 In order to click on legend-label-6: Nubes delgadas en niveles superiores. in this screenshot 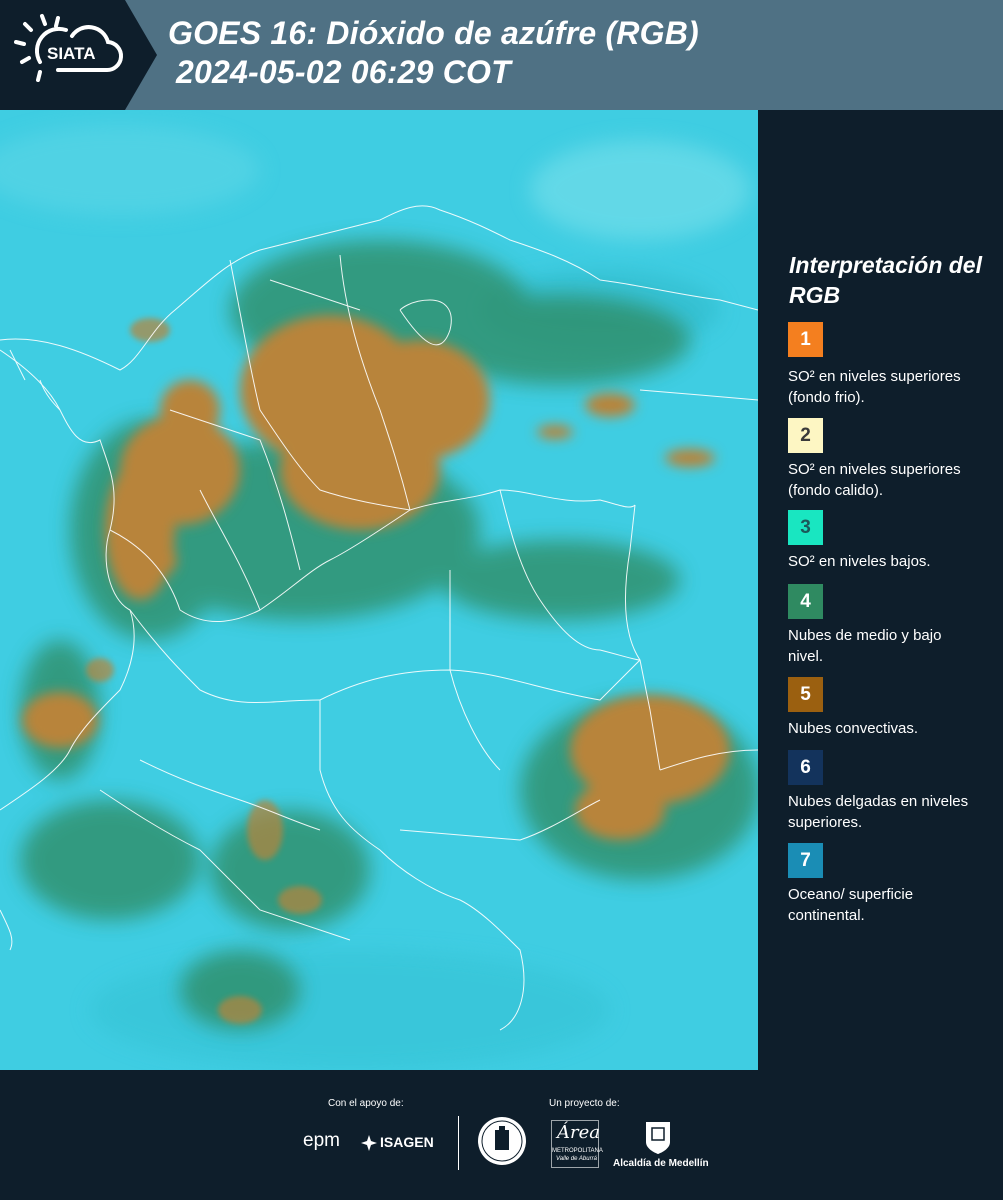, I will do `click(878, 812)`.